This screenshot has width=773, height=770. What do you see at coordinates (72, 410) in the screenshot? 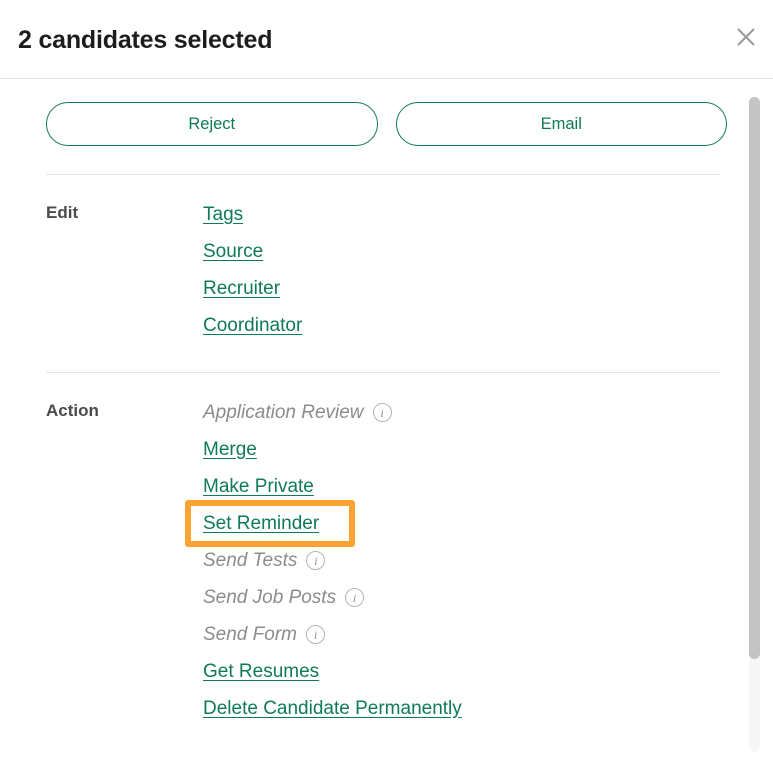
I see `section-label-action: Action` at bounding box center [72, 410].